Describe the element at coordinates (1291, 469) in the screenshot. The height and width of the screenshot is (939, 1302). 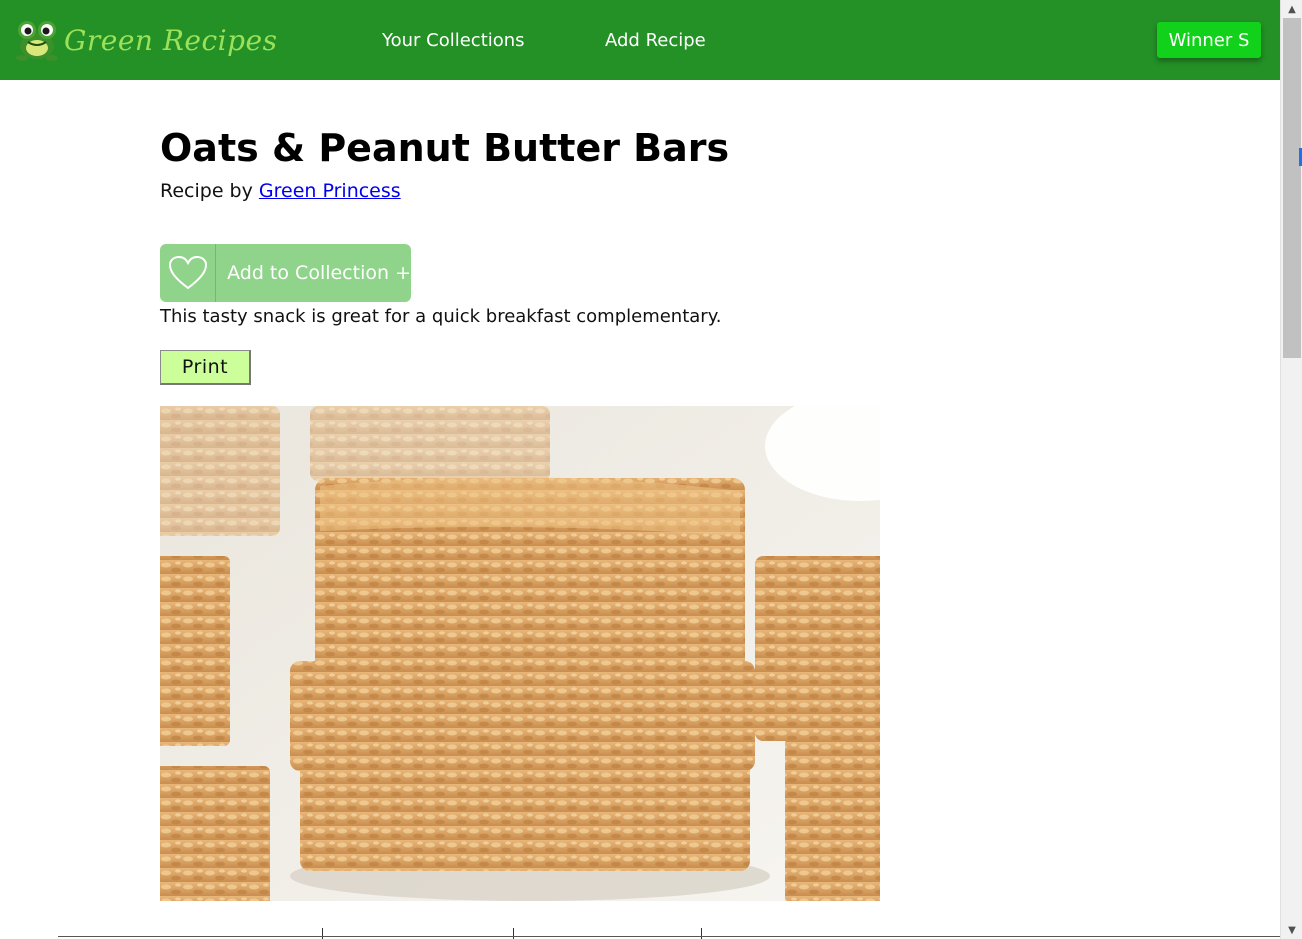
I see `vertical-scrollbar: ▲ ▼` at that location.